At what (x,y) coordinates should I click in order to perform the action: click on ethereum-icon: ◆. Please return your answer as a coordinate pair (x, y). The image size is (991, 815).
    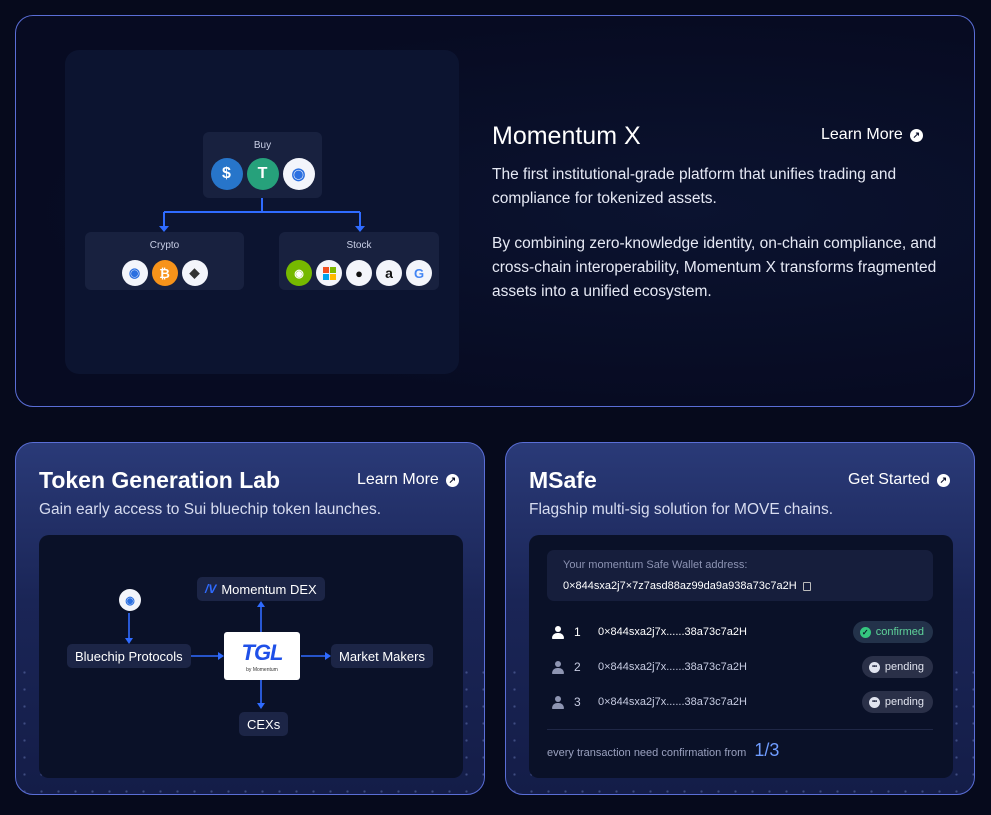
    Looking at the image, I should click on (194, 273).